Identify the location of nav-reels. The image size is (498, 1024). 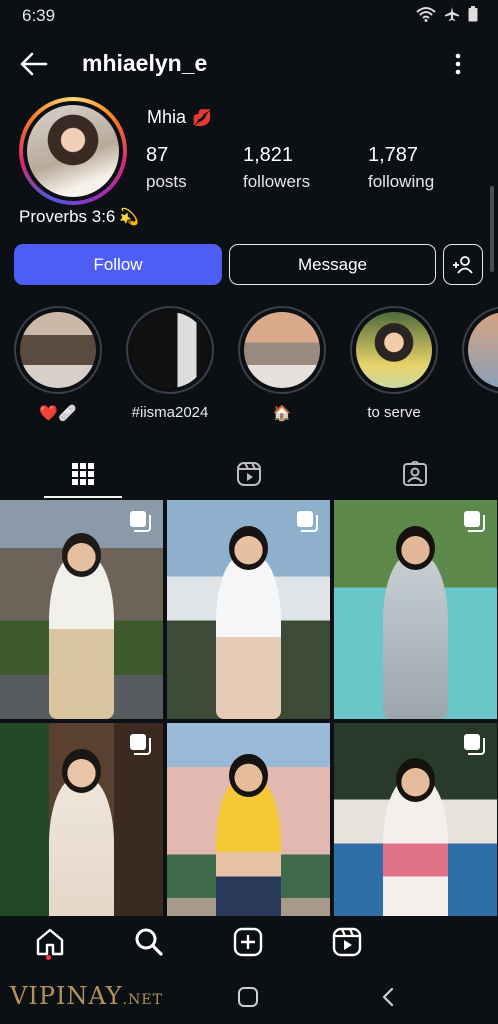
(347, 942).